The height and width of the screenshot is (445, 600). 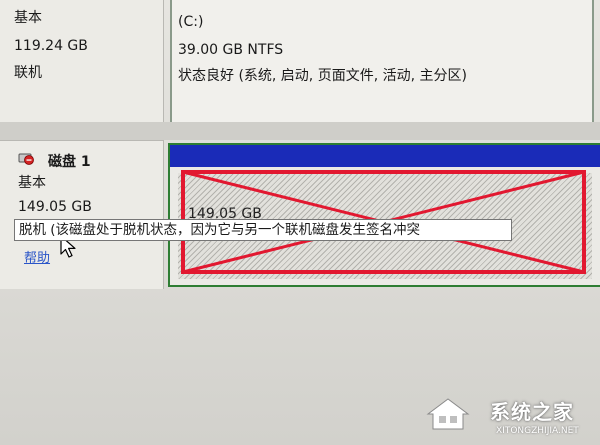 What do you see at coordinates (231, 50) in the screenshot?
I see `partition-c-size: 39.00 GB NTFS` at bounding box center [231, 50].